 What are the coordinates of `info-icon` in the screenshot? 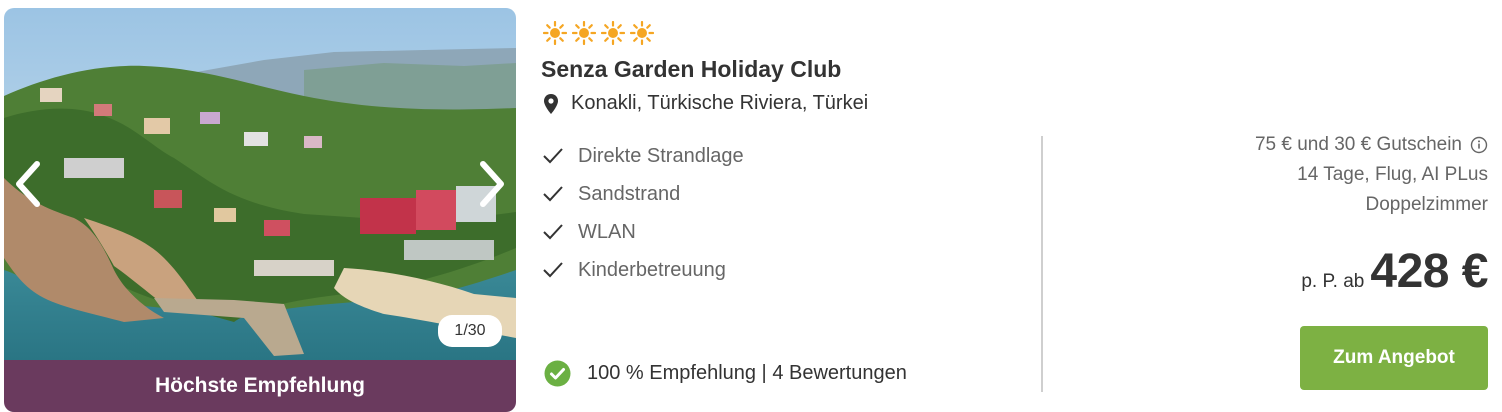 It's located at (1479, 145).